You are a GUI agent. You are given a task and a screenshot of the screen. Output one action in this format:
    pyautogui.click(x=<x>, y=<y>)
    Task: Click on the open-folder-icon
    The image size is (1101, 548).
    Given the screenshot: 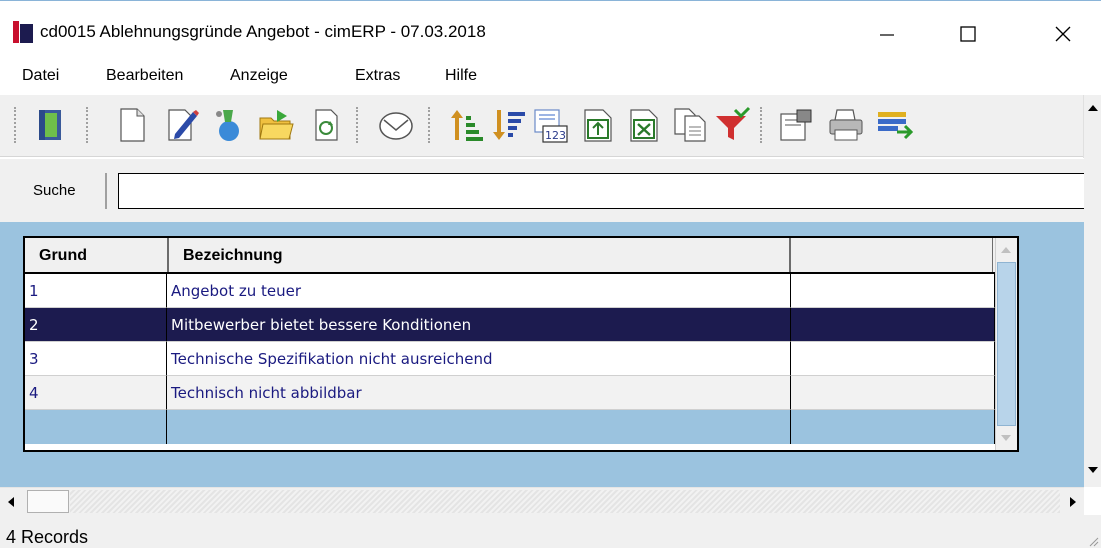 What is the action you would take?
    pyautogui.click(x=276, y=125)
    